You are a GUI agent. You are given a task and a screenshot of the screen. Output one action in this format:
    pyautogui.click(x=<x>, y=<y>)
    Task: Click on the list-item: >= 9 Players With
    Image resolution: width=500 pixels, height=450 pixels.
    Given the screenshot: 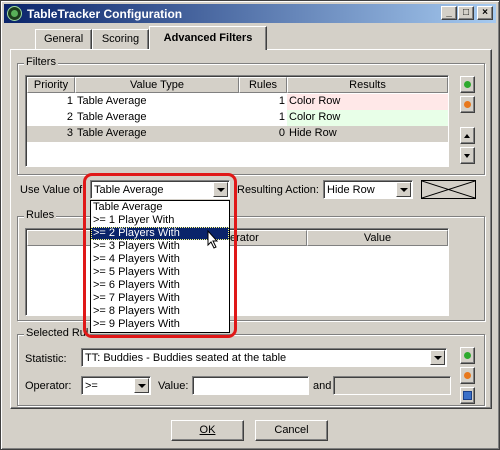 What is the action you would take?
    pyautogui.click(x=160, y=324)
    